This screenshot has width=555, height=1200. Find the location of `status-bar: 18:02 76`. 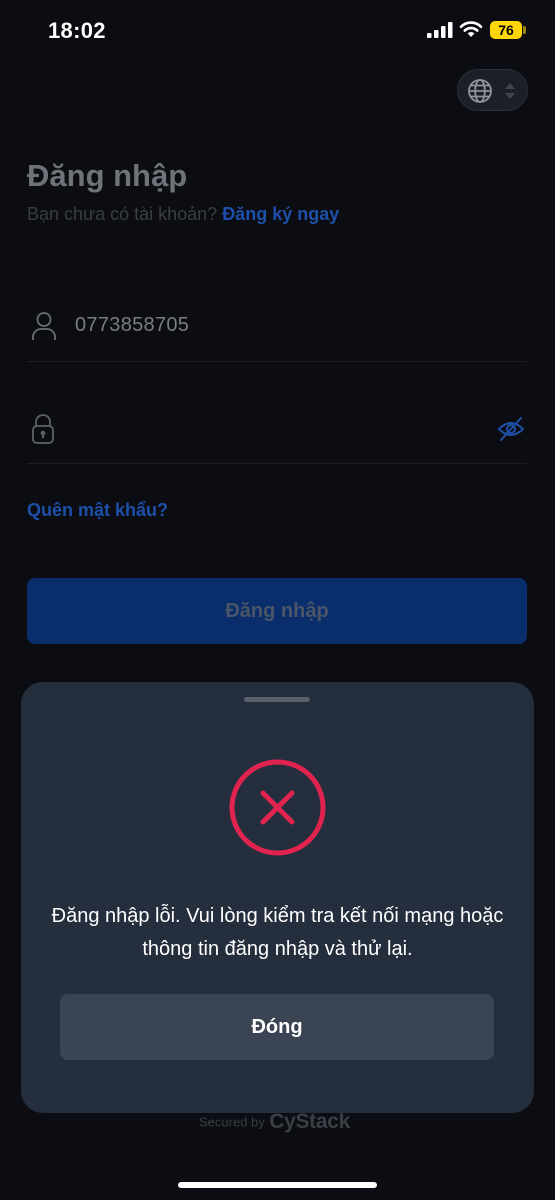

status-bar: 18:02 76 is located at coordinates (277, 30).